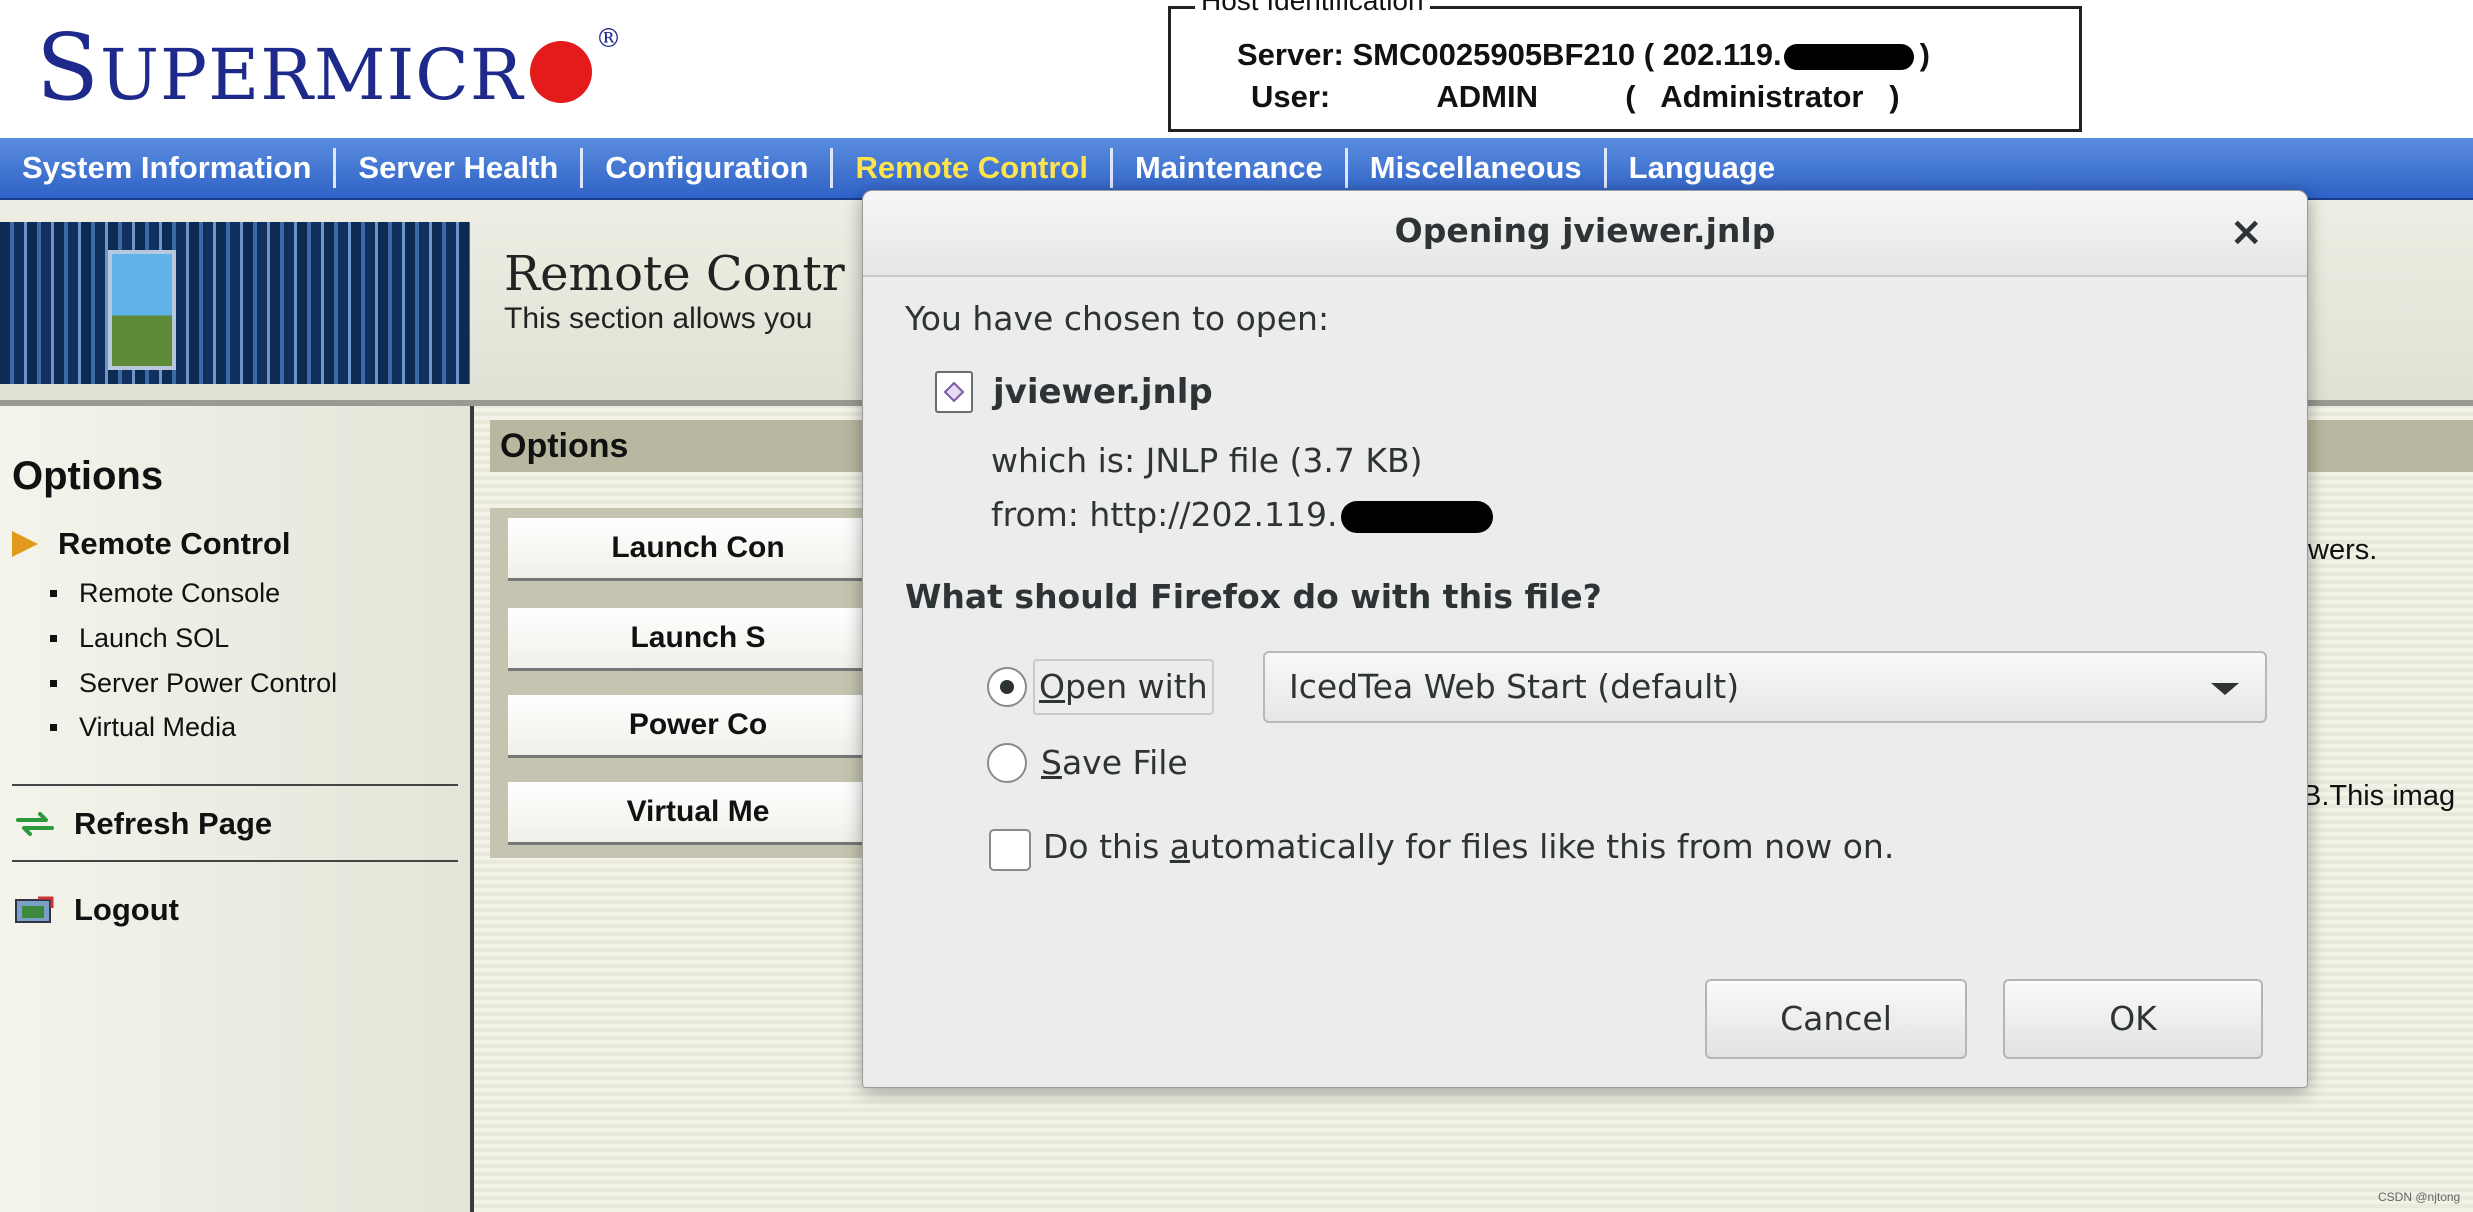  I want to click on user-label: User:, so click(1291, 96).